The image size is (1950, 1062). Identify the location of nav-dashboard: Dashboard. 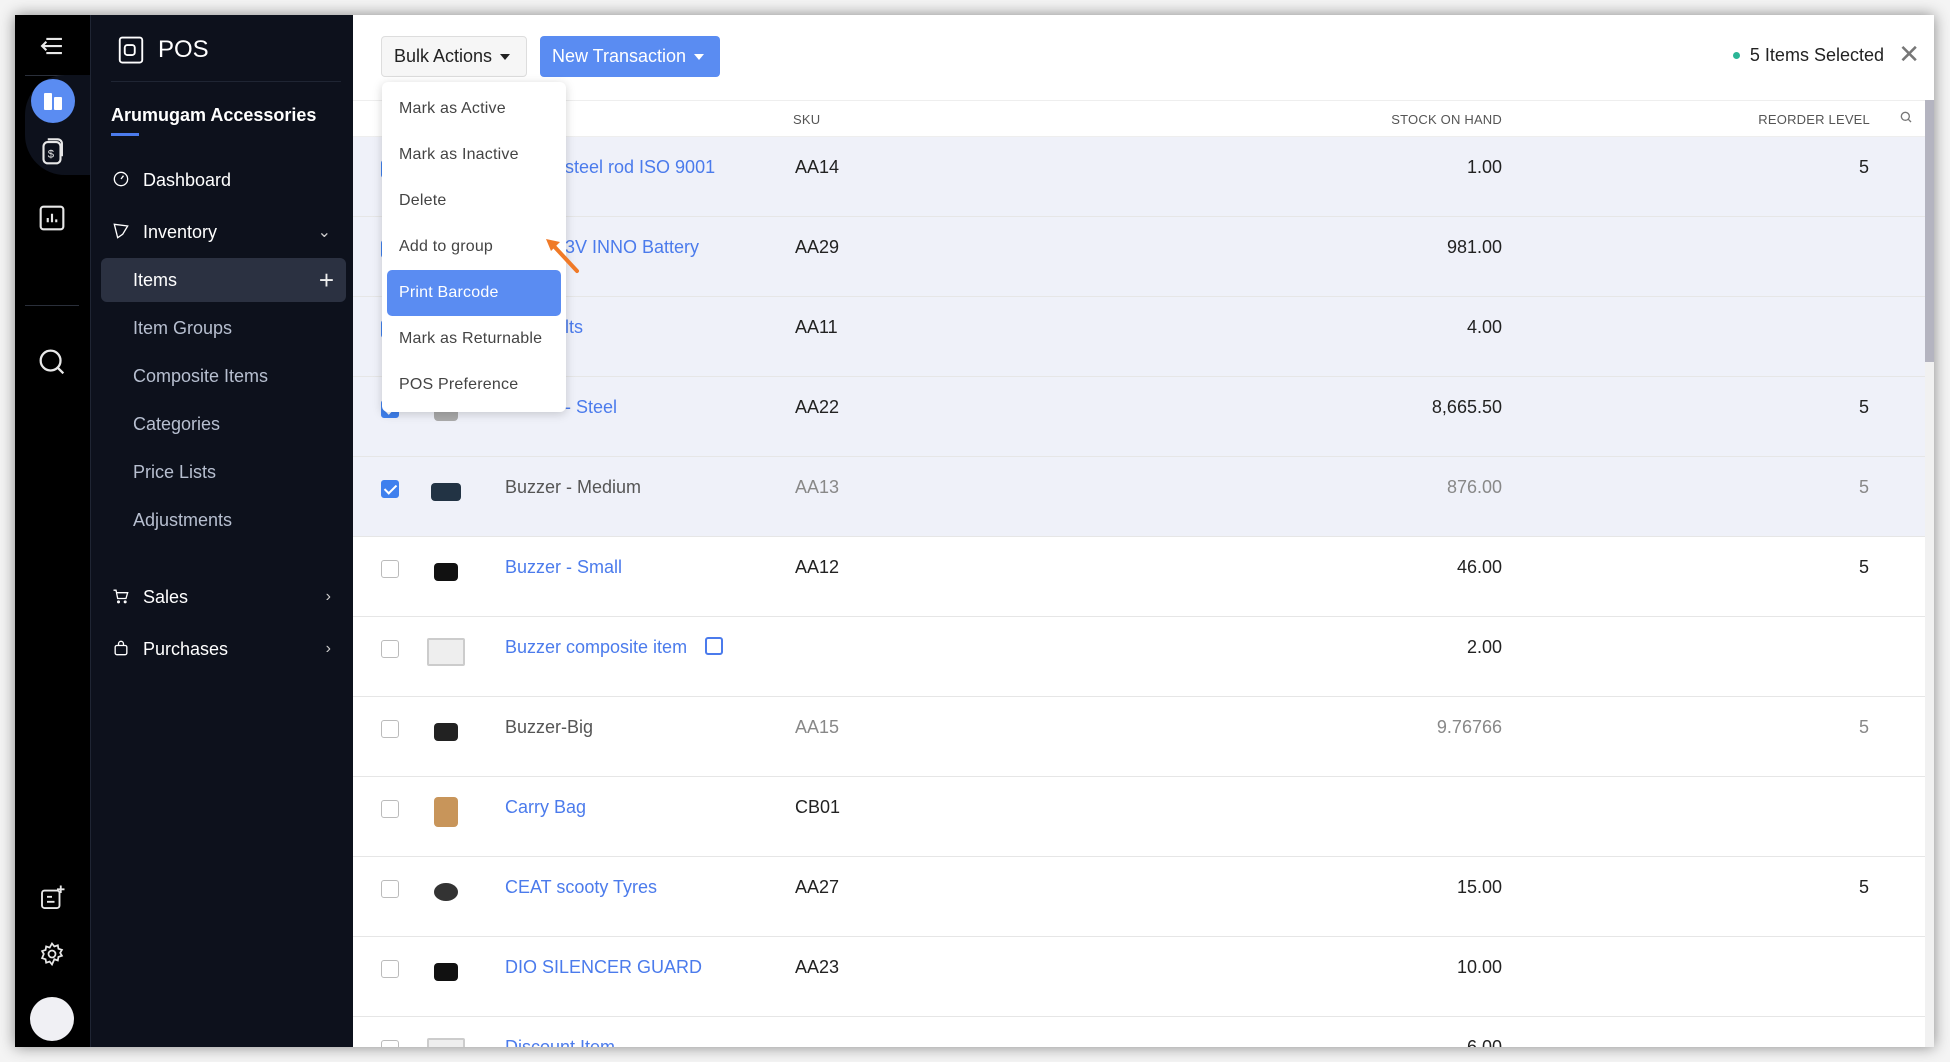
(228, 180).